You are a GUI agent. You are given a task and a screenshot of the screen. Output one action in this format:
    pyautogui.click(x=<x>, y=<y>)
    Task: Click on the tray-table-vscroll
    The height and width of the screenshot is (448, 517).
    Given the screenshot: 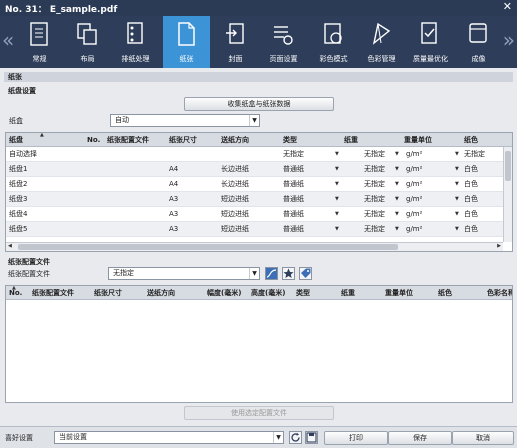 What is the action you would take?
    pyautogui.click(x=507, y=194)
    